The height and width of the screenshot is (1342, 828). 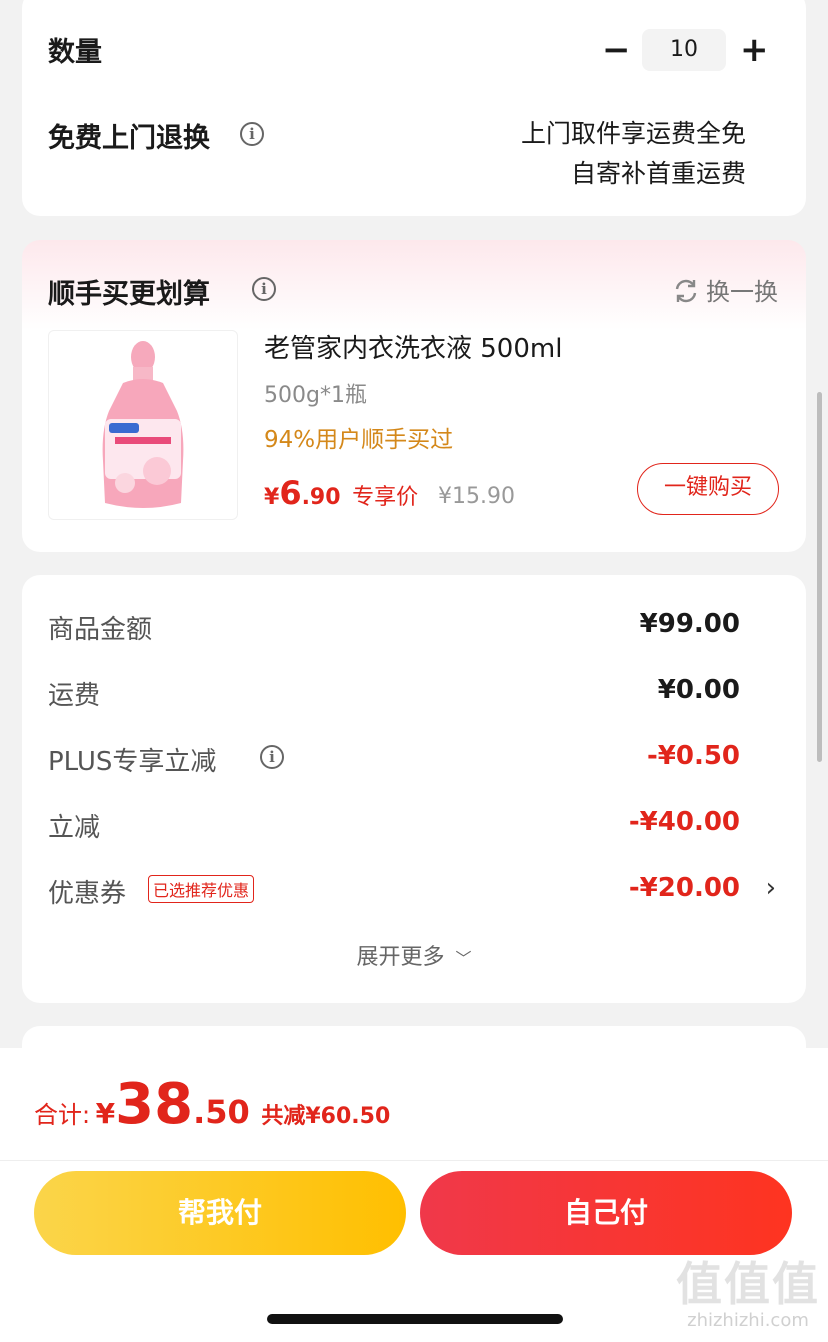 I want to click on summary-value-plus: -¥0.50, so click(x=693, y=756).